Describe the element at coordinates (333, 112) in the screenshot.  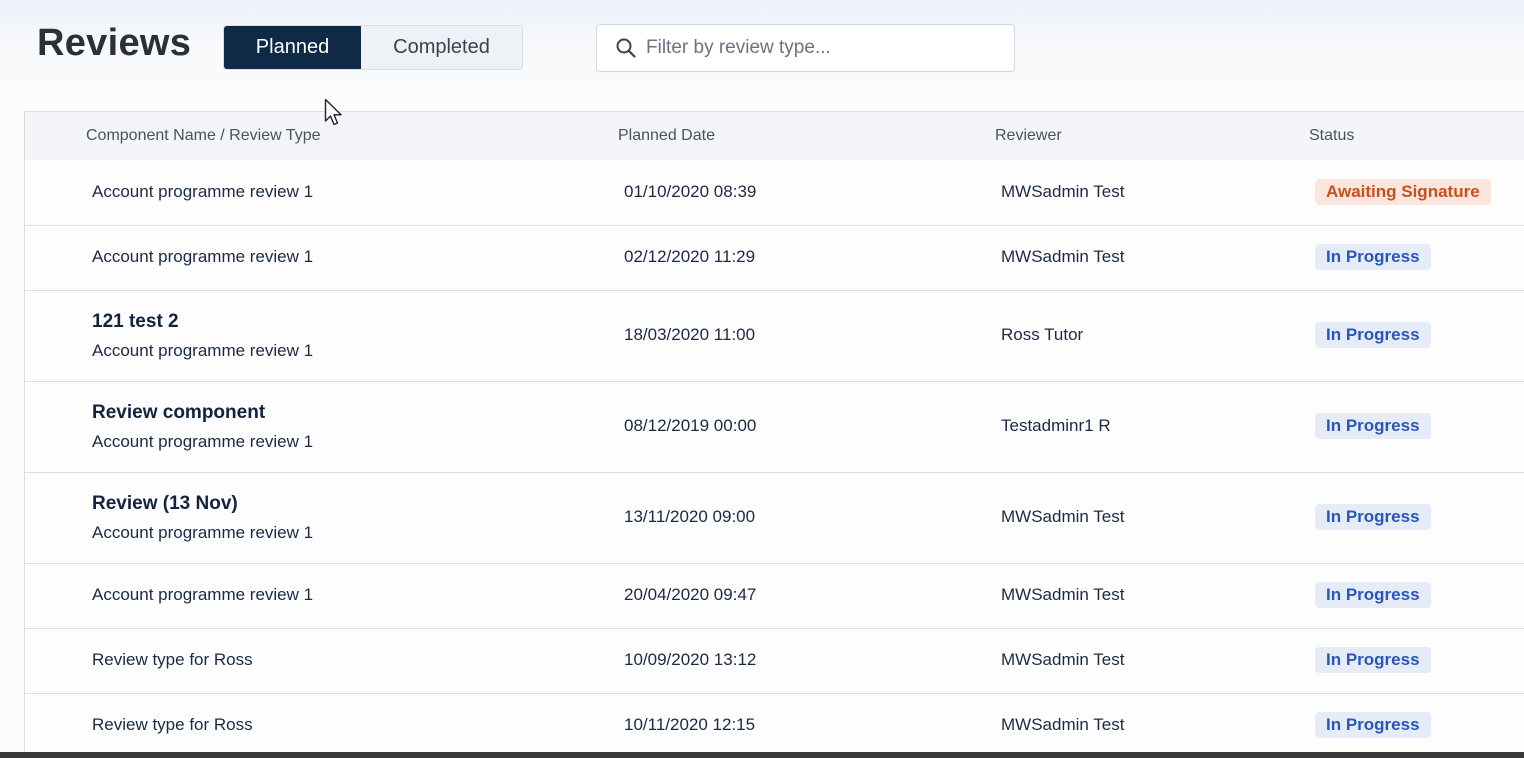
I see `mouse-cursor-icon` at that location.